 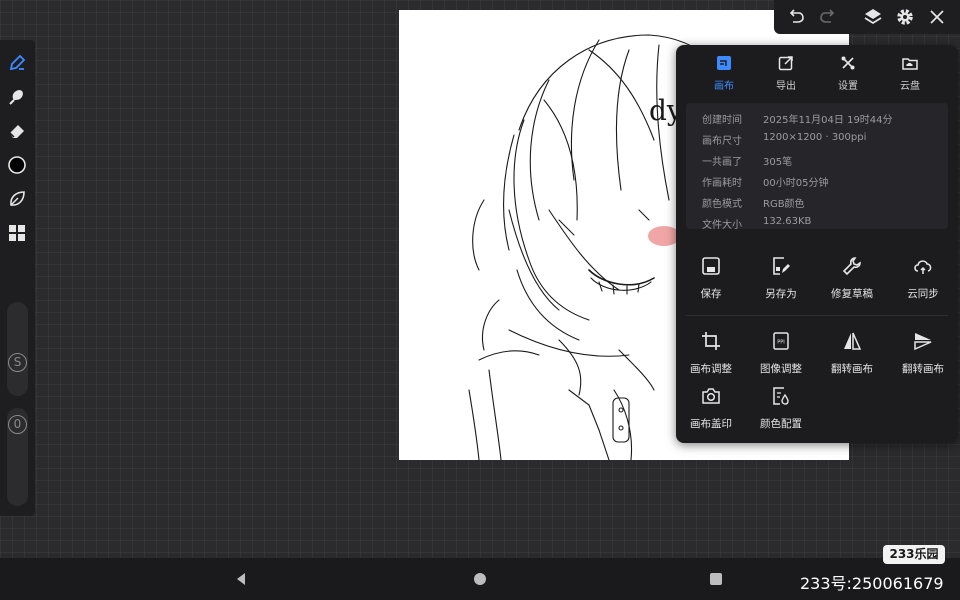 I want to click on crop-icon, so click(x=711, y=341).